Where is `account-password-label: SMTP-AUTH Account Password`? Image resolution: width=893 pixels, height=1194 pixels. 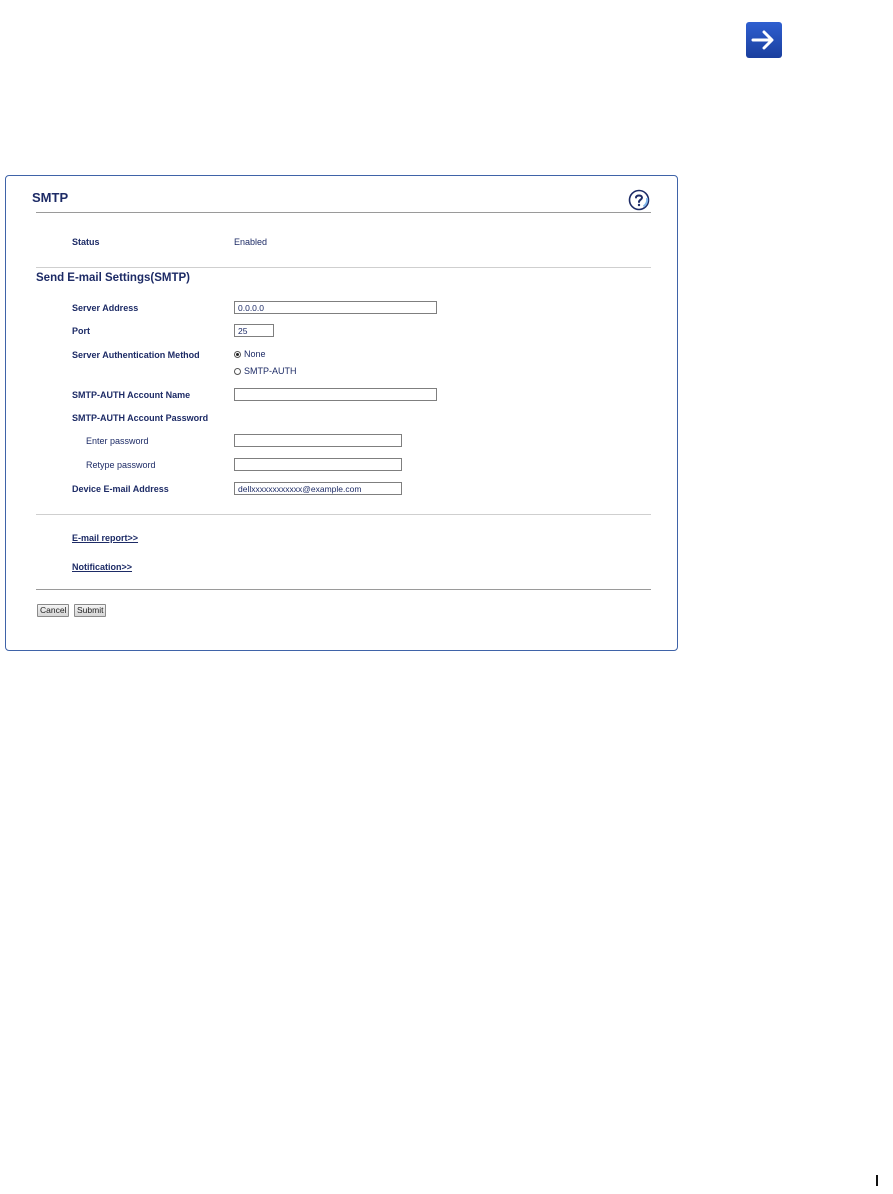 account-password-label: SMTP-AUTH Account Password is located at coordinates (140, 418).